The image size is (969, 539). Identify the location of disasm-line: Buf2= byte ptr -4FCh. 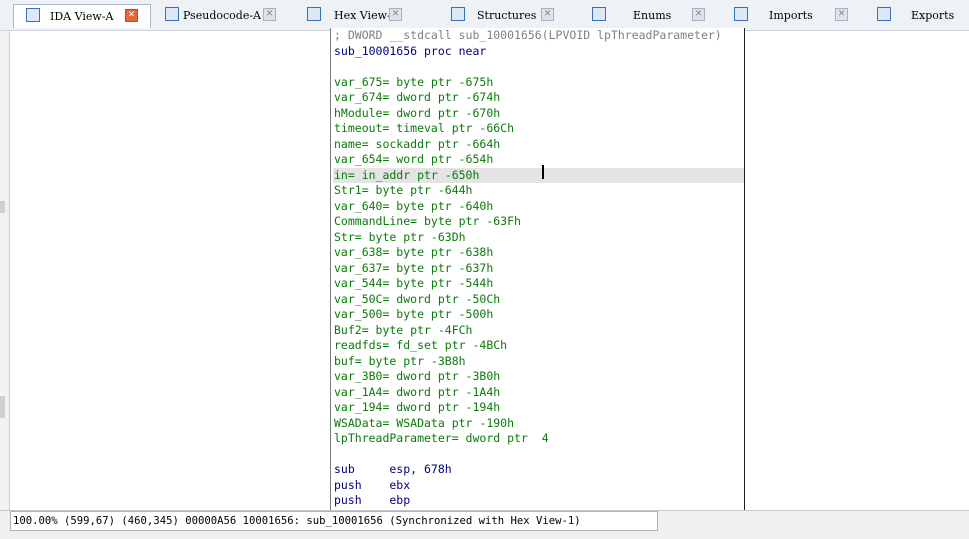
(538, 331).